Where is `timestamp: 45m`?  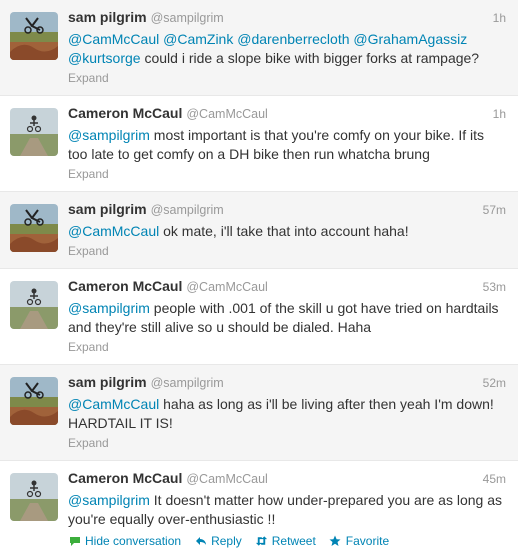 timestamp: 45m is located at coordinates (494, 479).